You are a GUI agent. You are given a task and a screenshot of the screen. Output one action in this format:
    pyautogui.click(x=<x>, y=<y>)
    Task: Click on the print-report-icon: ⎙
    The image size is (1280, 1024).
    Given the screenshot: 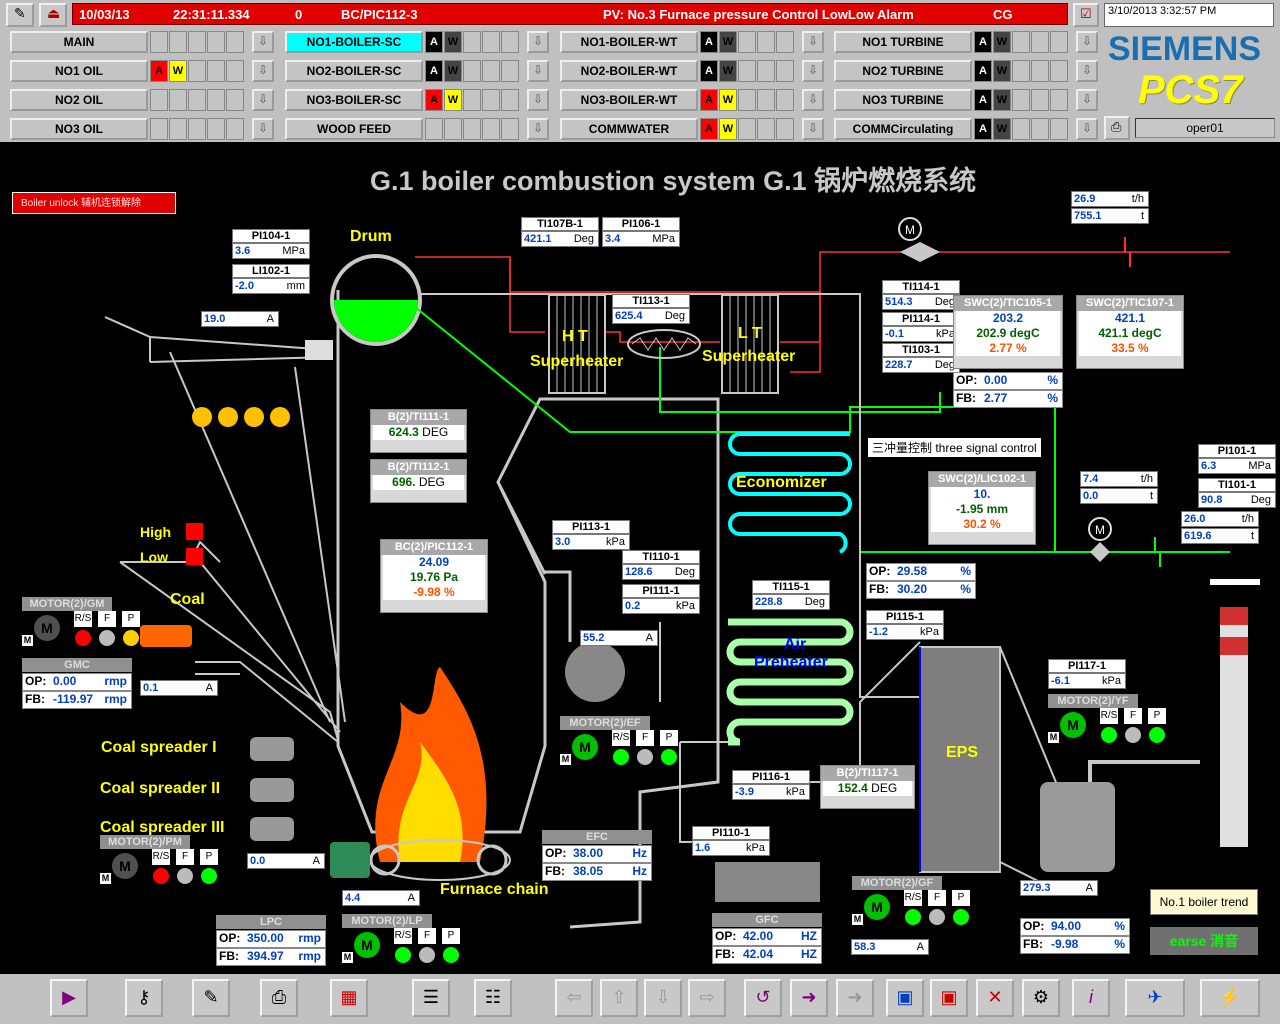 What is the action you would take?
    pyautogui.click(x=279, y=998)
    